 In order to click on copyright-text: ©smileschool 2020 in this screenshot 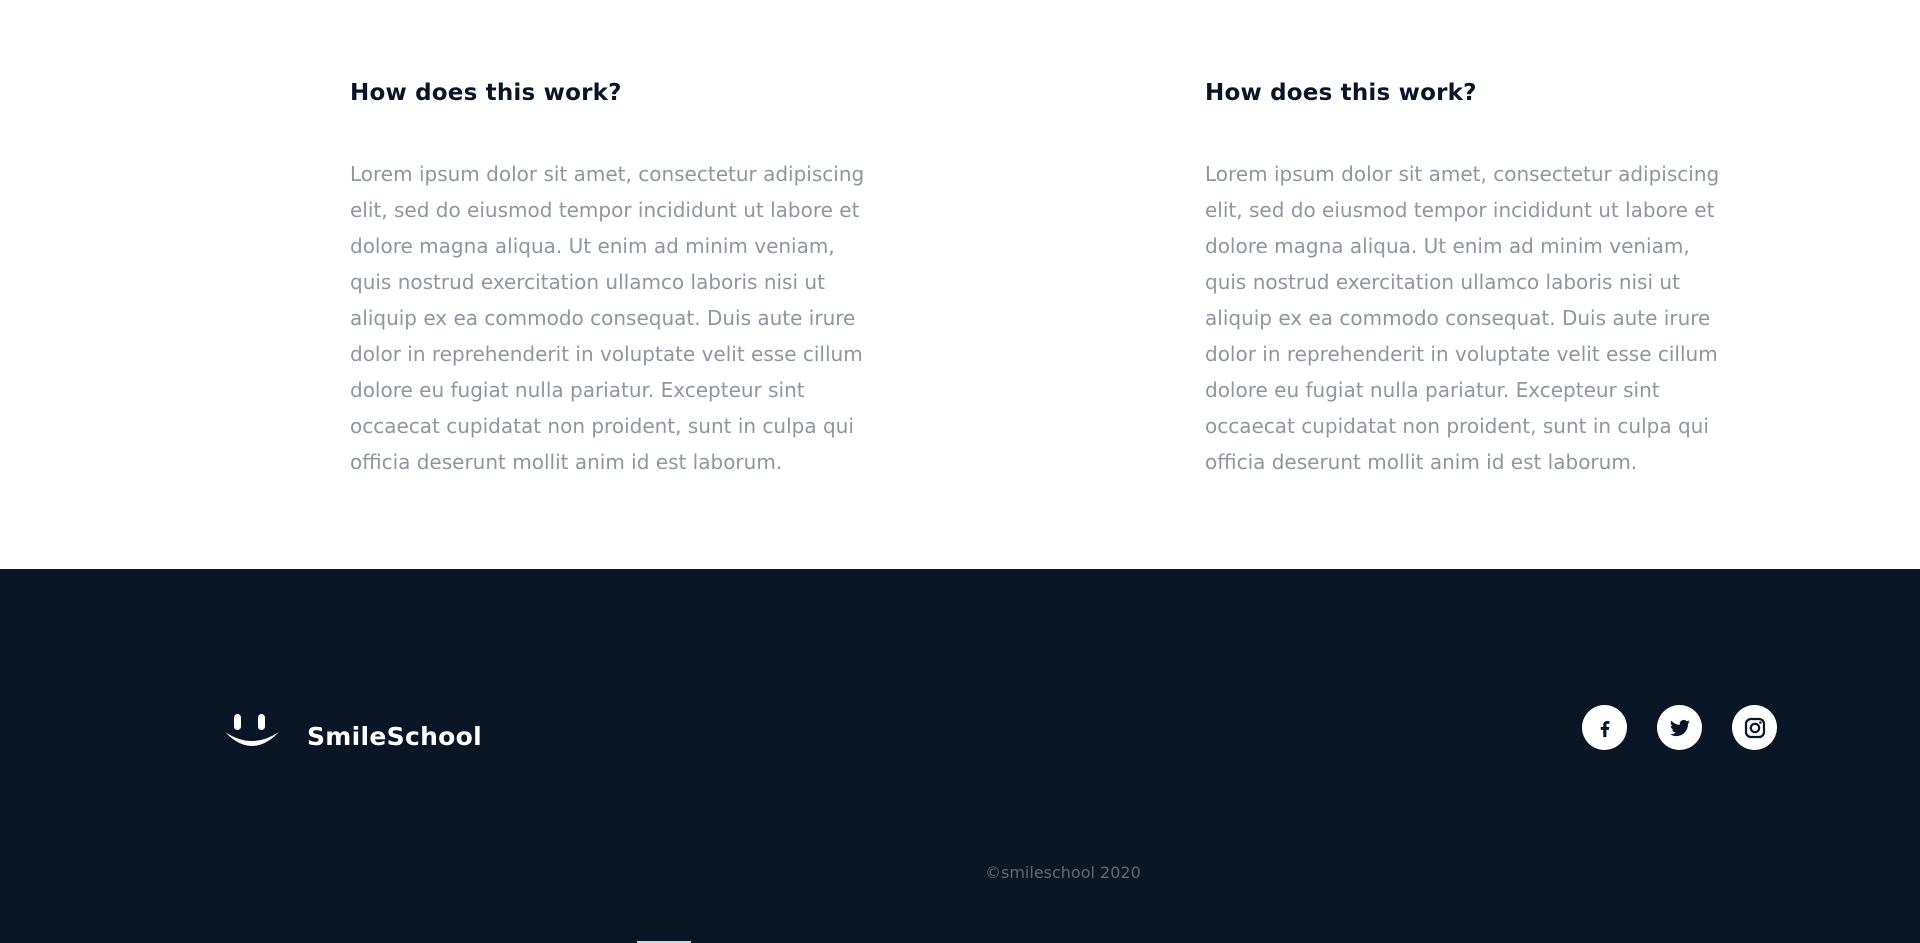, I will do `click(1063, 872)`.